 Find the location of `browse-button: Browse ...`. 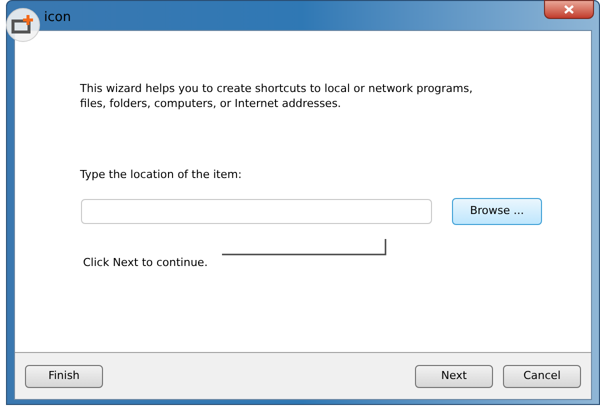

browse-button: Browse ... is located at coordinates (497, 211).